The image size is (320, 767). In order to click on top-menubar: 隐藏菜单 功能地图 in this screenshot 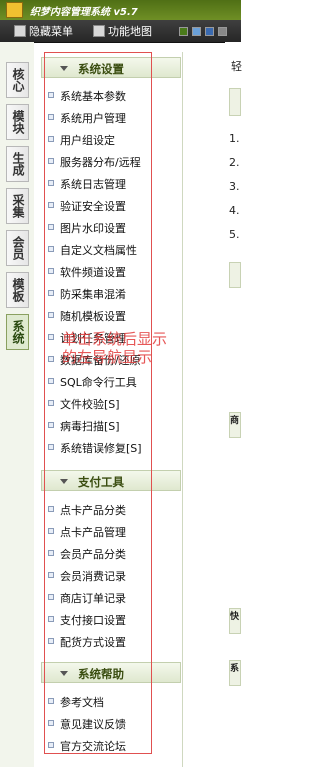, I will do `click(120, 31)`.